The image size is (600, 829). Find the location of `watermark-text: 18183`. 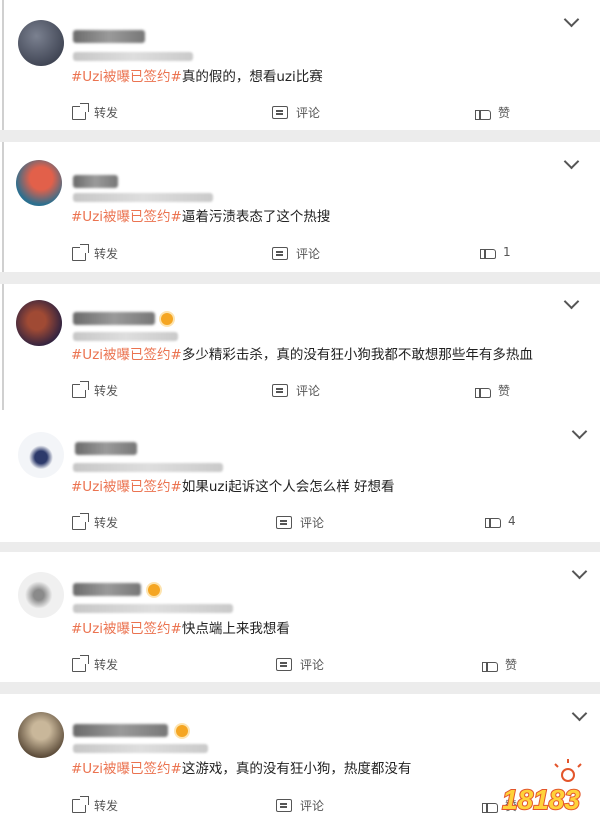

watermark-text: 18183 is located at coordinates (541, 799).